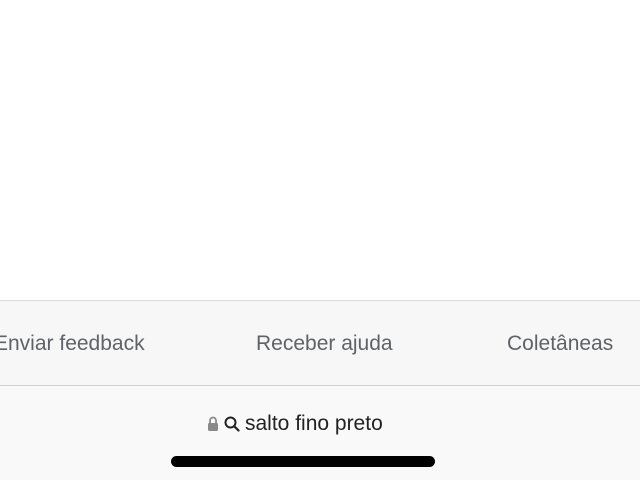  What do you see at coordinates (232, 424) in the screenshot?
I see `search-icon` at bounding box center [232, 424].